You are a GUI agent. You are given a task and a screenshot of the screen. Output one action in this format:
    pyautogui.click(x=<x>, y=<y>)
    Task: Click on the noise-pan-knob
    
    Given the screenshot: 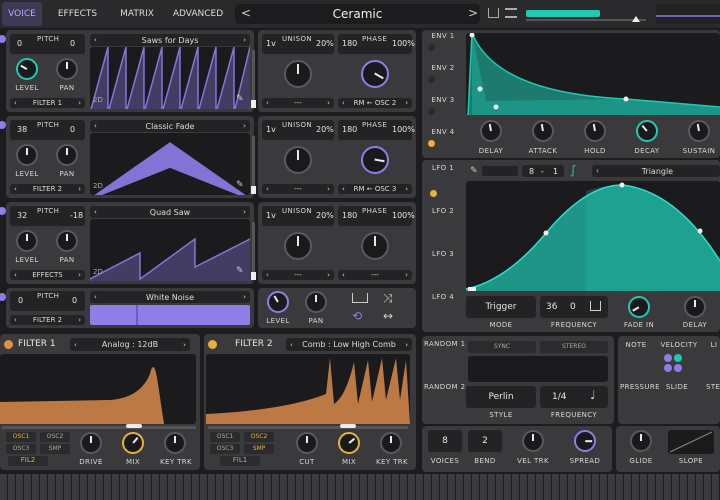 What is the action you would take?
    pyautogui.click(x=316, y=302)
    